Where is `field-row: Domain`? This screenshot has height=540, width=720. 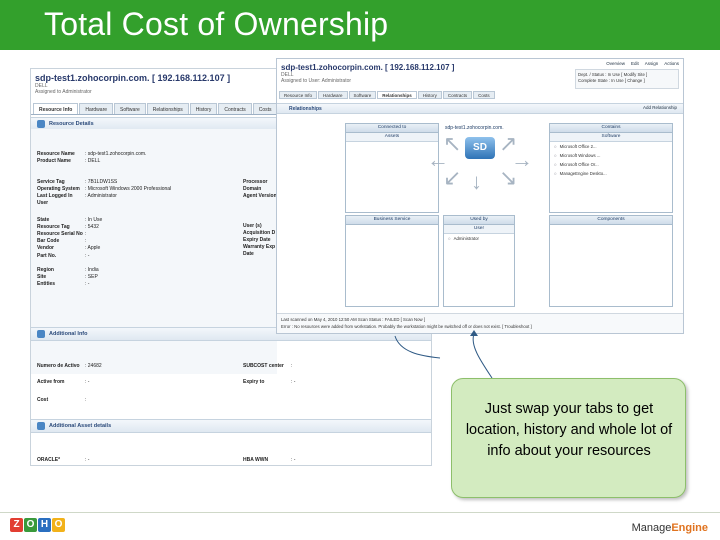 field-row: Domain is located at coordinates (260, 189).